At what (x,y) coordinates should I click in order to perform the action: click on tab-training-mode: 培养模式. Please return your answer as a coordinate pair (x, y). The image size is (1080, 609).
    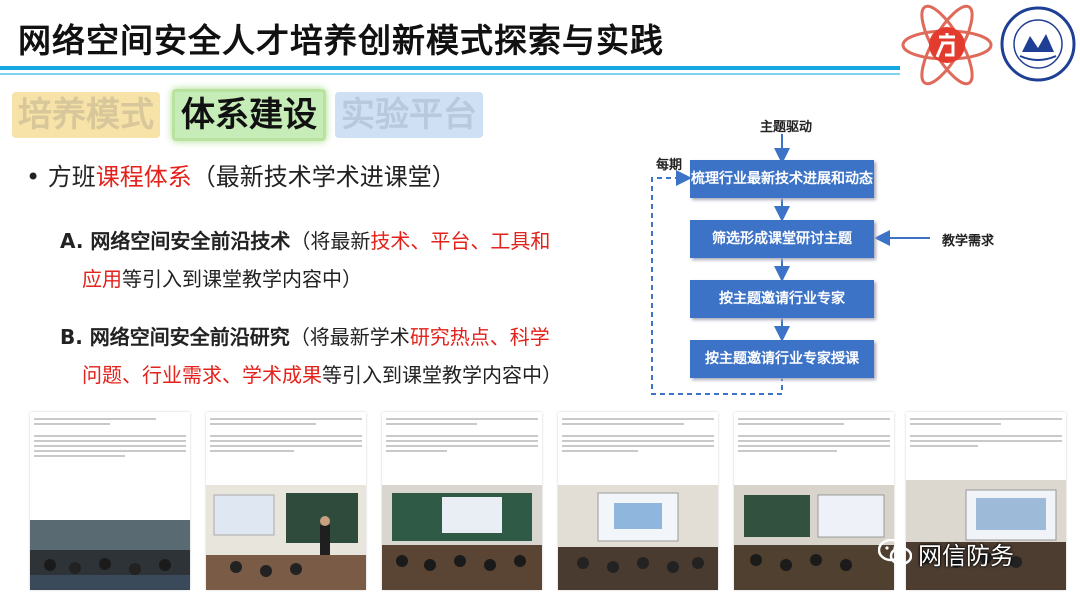
    Looking at the image, I should click on (86, 115).